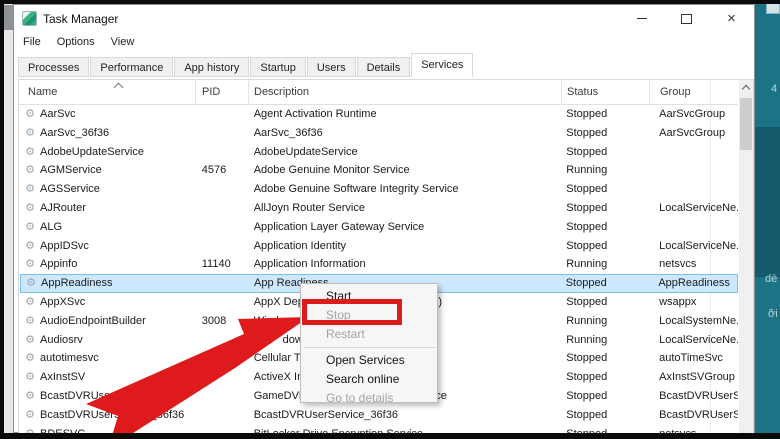  I want to click on maximize-button, so click(686, 18).